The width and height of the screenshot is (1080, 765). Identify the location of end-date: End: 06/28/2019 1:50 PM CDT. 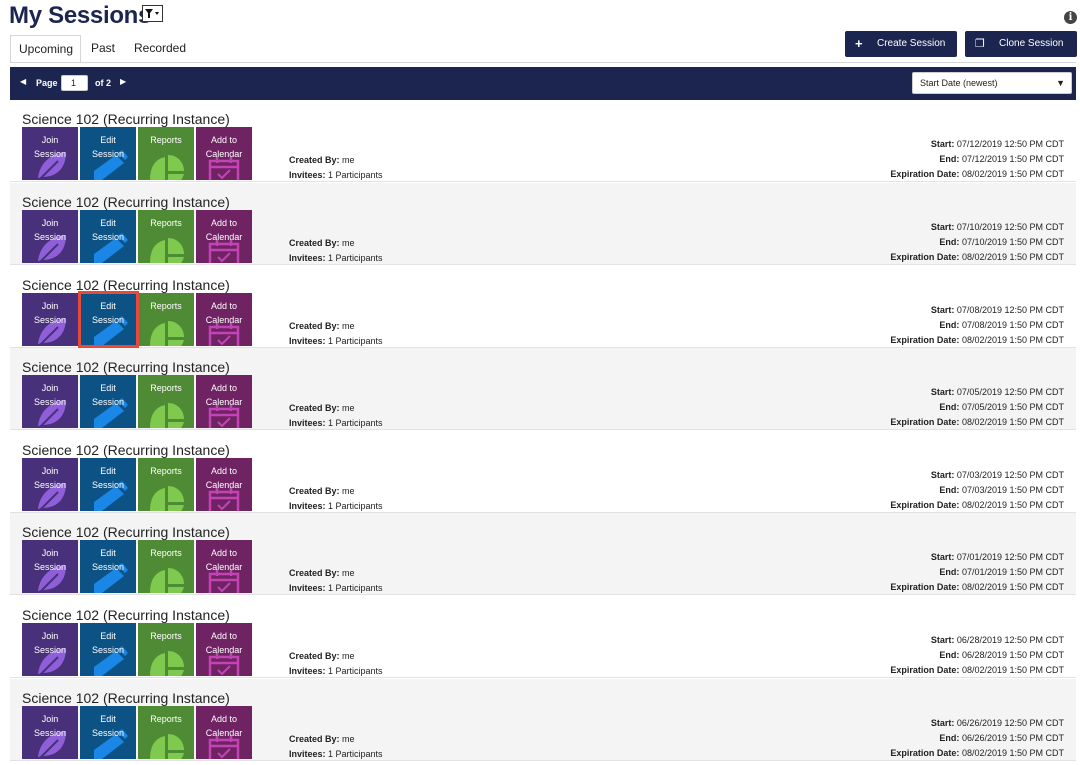
(1001, 655).